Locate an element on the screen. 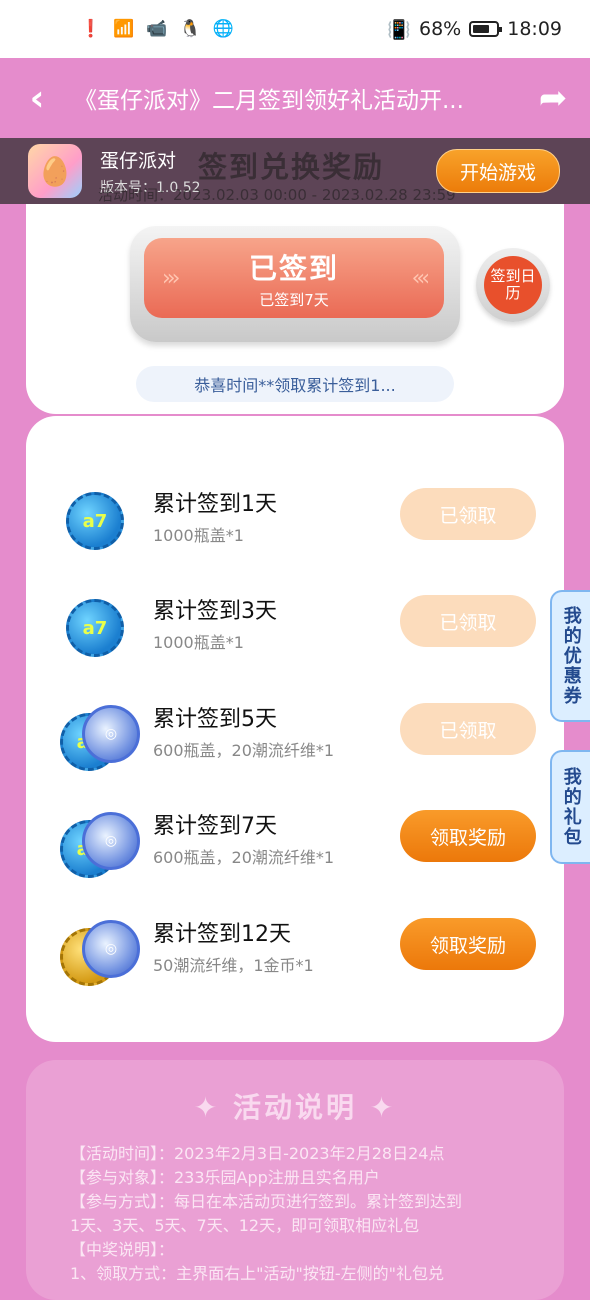 This screenshot has width=590, height=1300. reward-row: a7 ◎ 累计签到5天 600瓶盖，20潮流纤维*1 已领取 is located at coordinates (295, 739).